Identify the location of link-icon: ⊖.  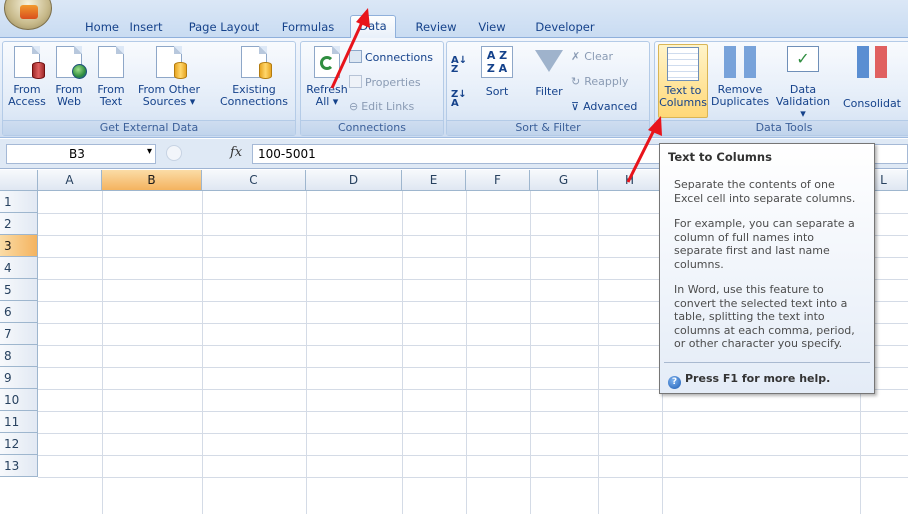
(354, 106).